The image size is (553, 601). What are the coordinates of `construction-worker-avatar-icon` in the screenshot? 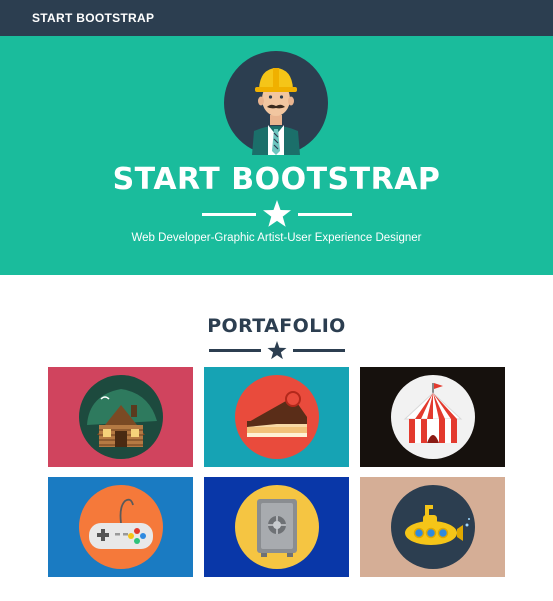 It's located at (276, 103).